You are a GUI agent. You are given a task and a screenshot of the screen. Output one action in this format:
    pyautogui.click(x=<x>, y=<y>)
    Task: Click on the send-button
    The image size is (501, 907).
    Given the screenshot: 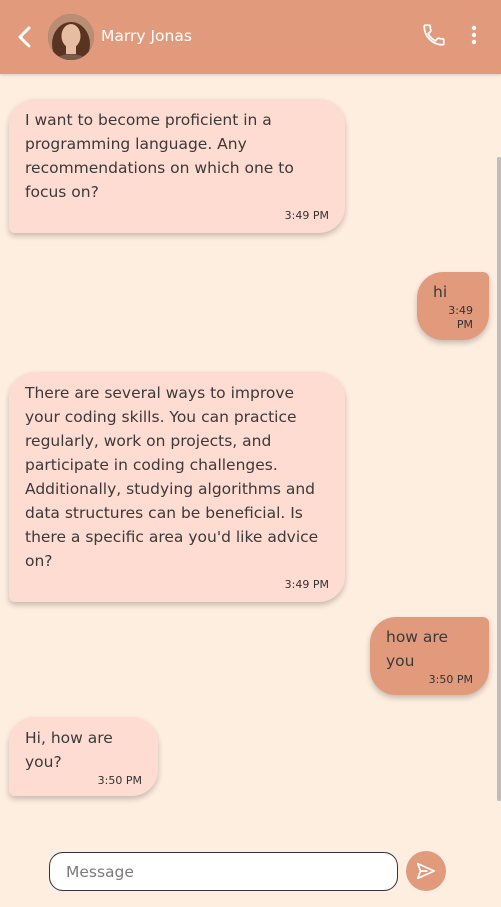 What is the action you would take?
    pyautogui.click(x=426, y=871)
    